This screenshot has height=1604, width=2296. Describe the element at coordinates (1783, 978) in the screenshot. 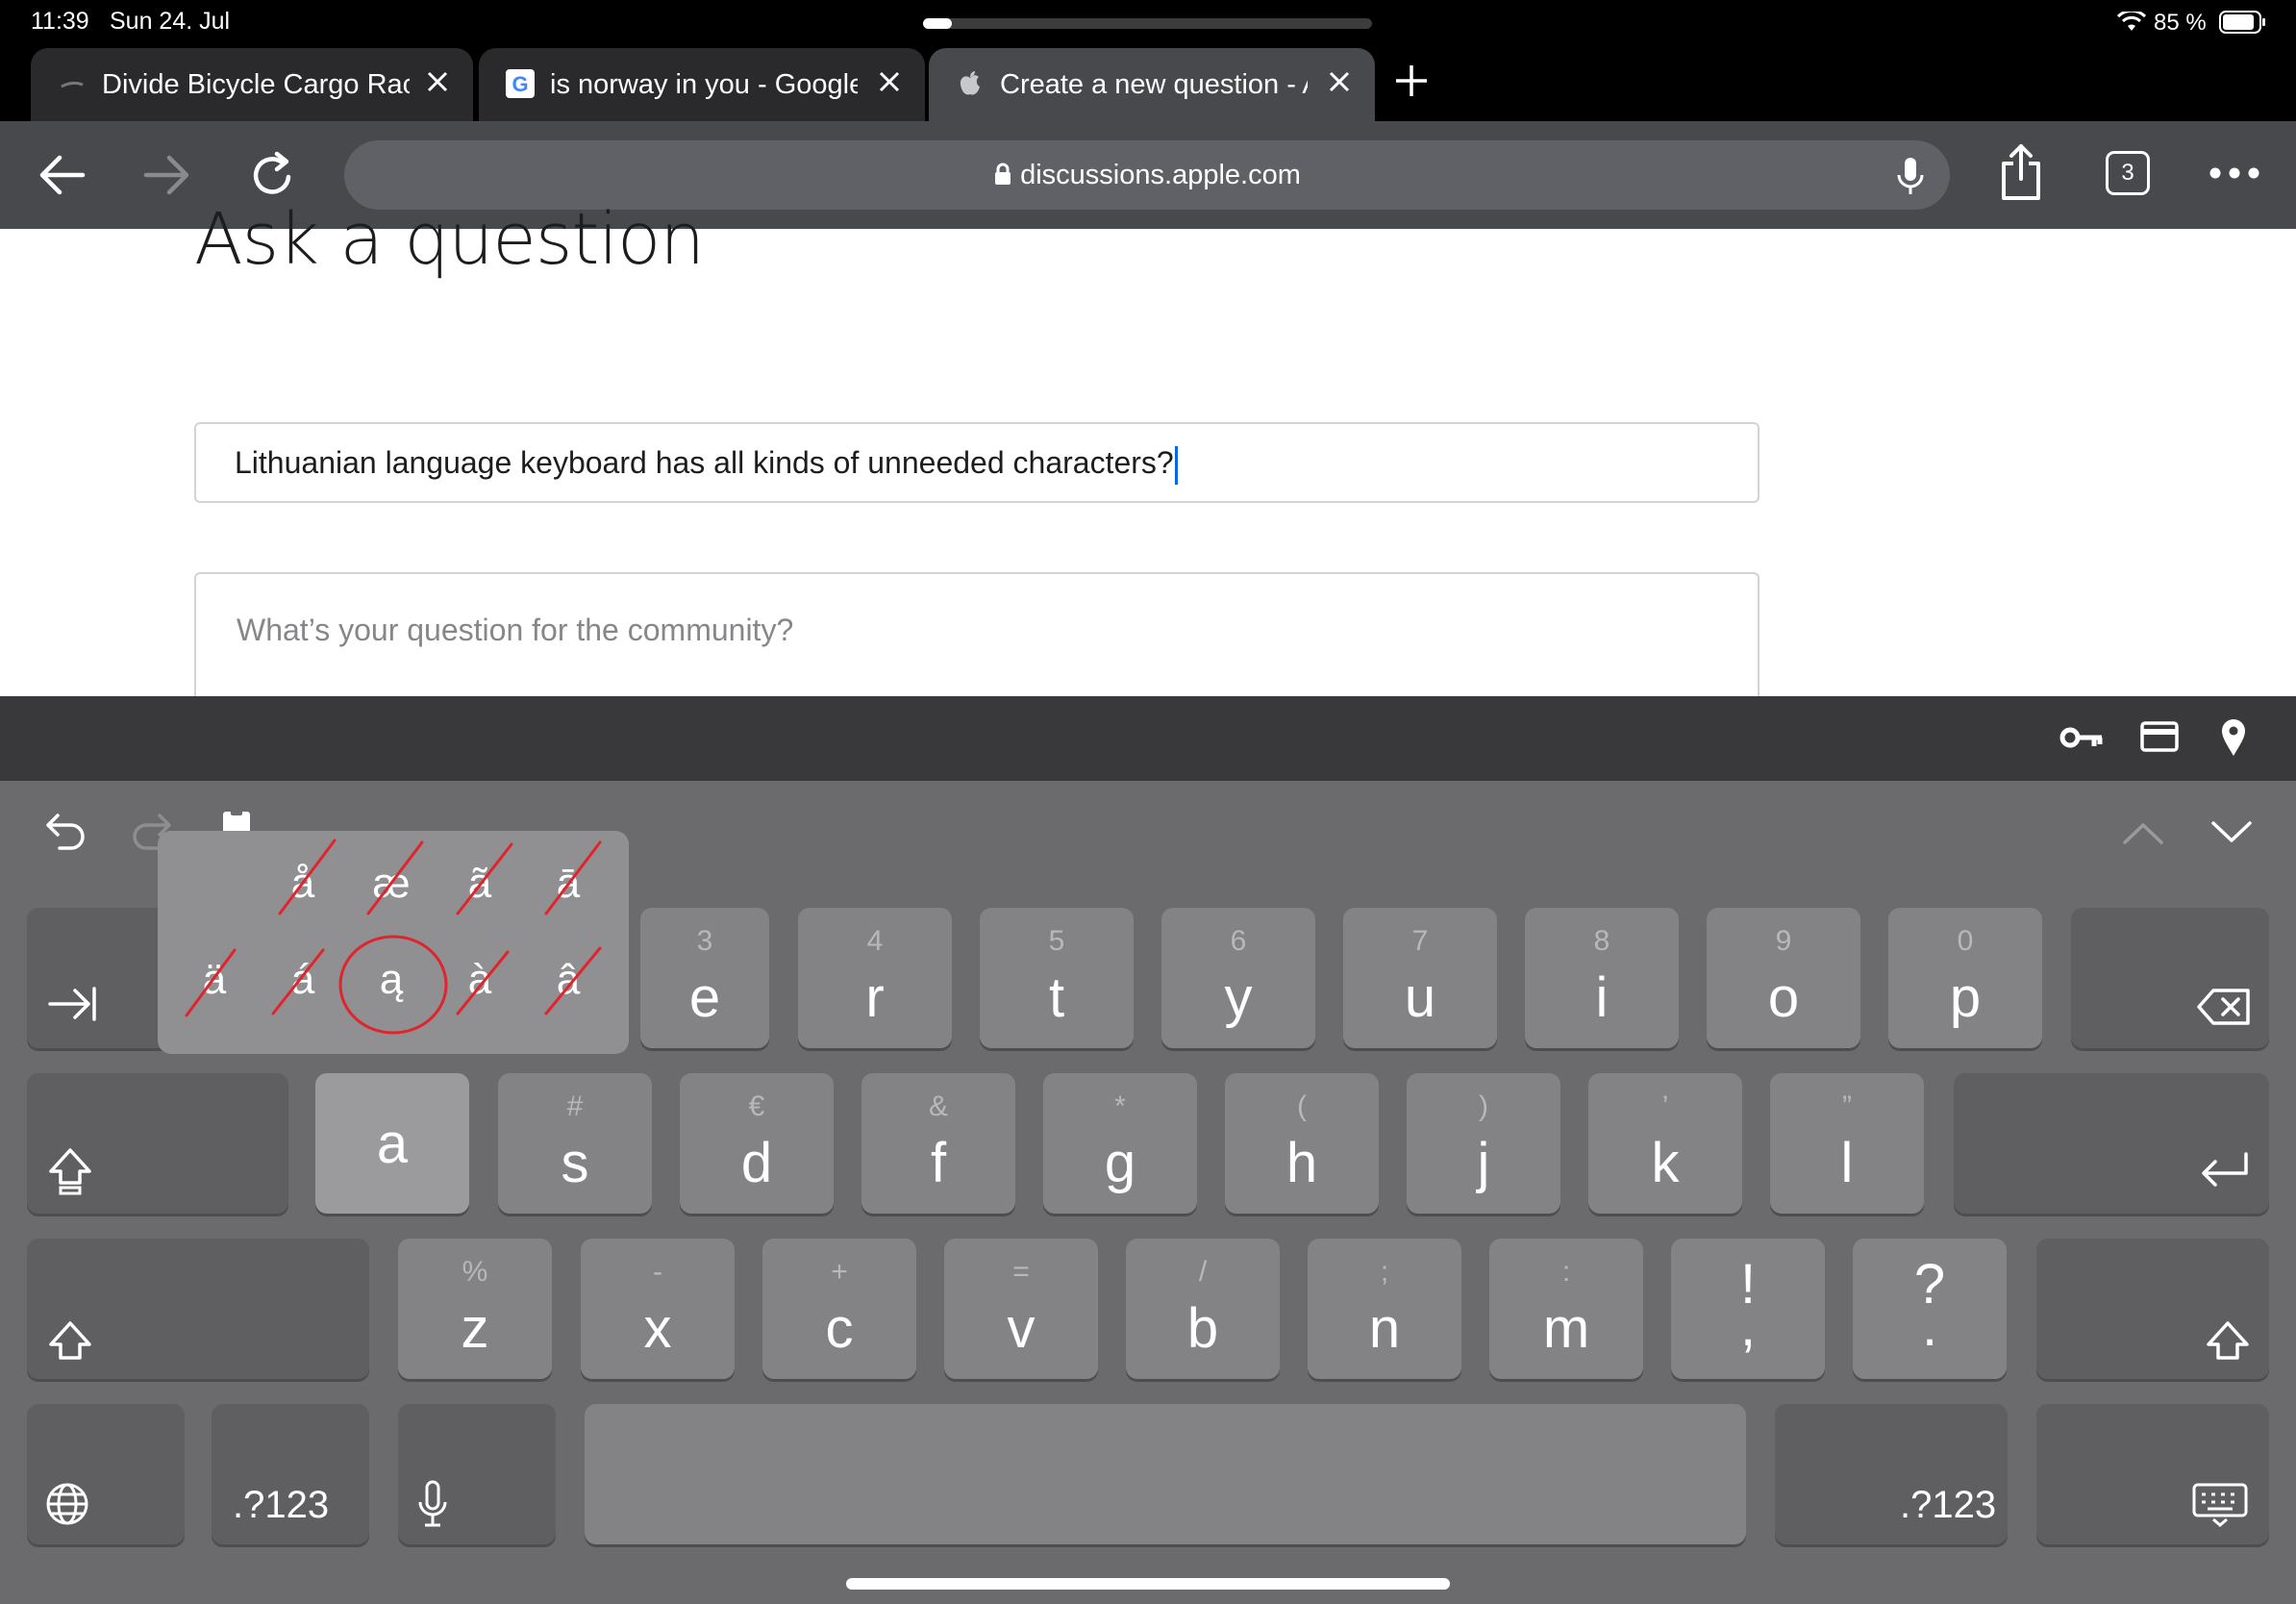

I see `key-o: 9o` at that location.